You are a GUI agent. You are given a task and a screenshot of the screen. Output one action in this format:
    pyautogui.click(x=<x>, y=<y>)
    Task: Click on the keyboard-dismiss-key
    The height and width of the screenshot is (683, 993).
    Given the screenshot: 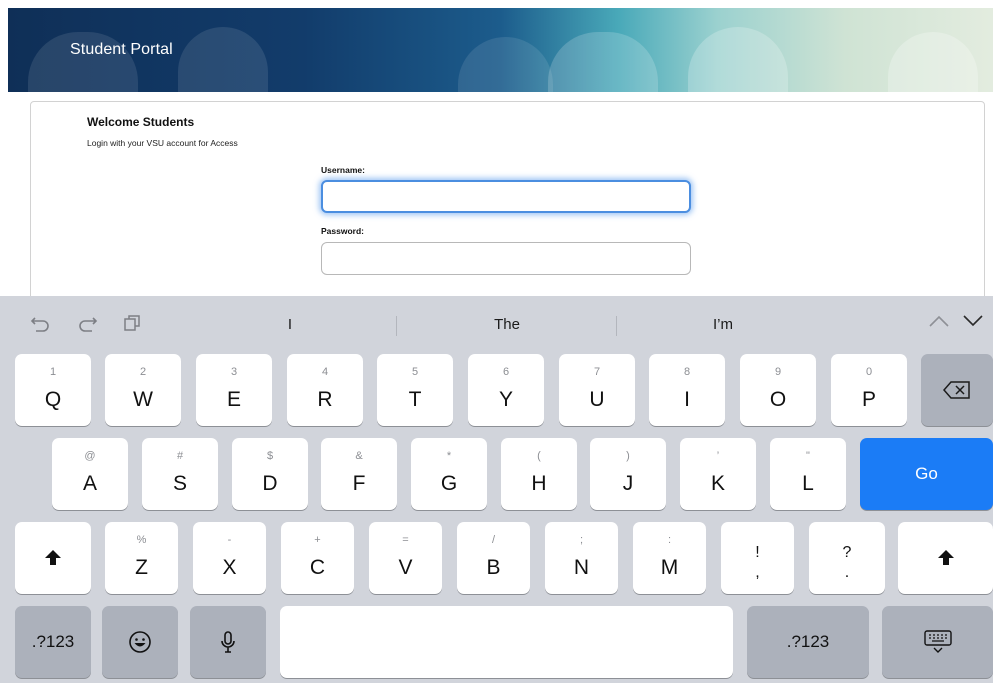 What is the action you would take?
    pyautogui.click(x=937, y=642)
    